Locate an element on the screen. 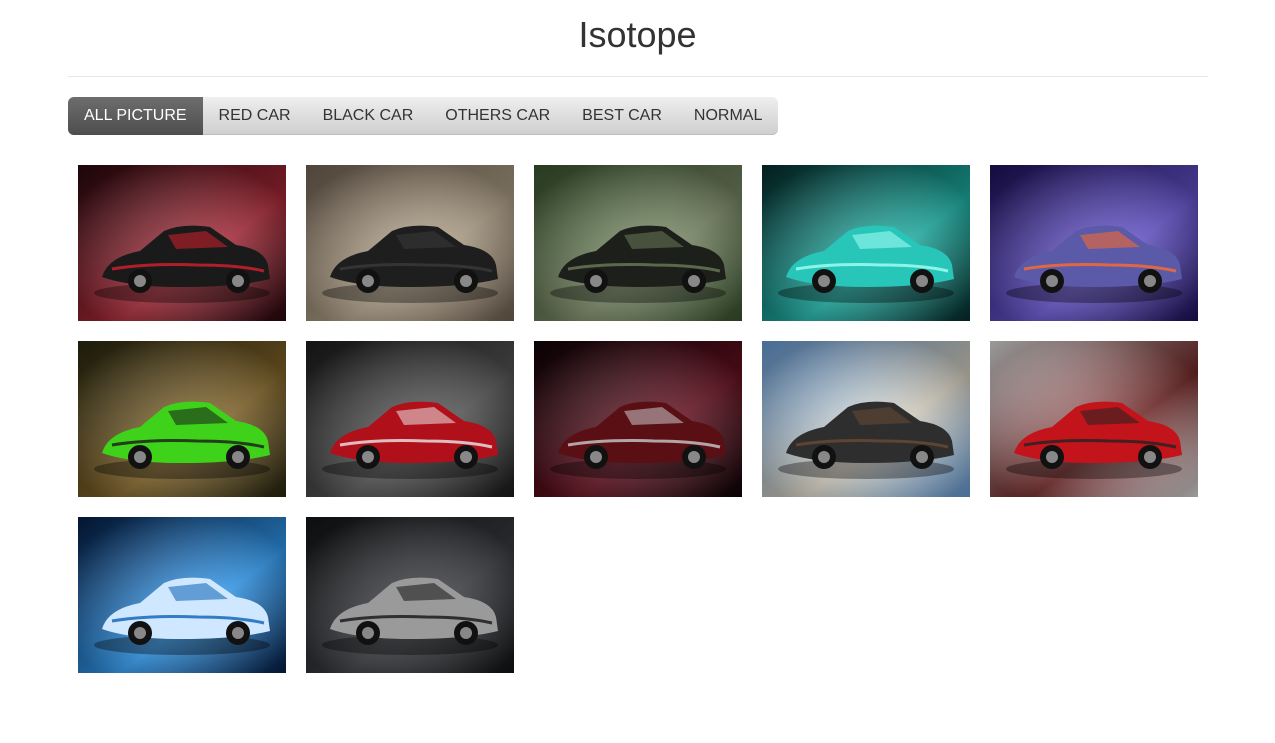  gallery-image-red-alfa-romeo is located at coordinates (410, 419).